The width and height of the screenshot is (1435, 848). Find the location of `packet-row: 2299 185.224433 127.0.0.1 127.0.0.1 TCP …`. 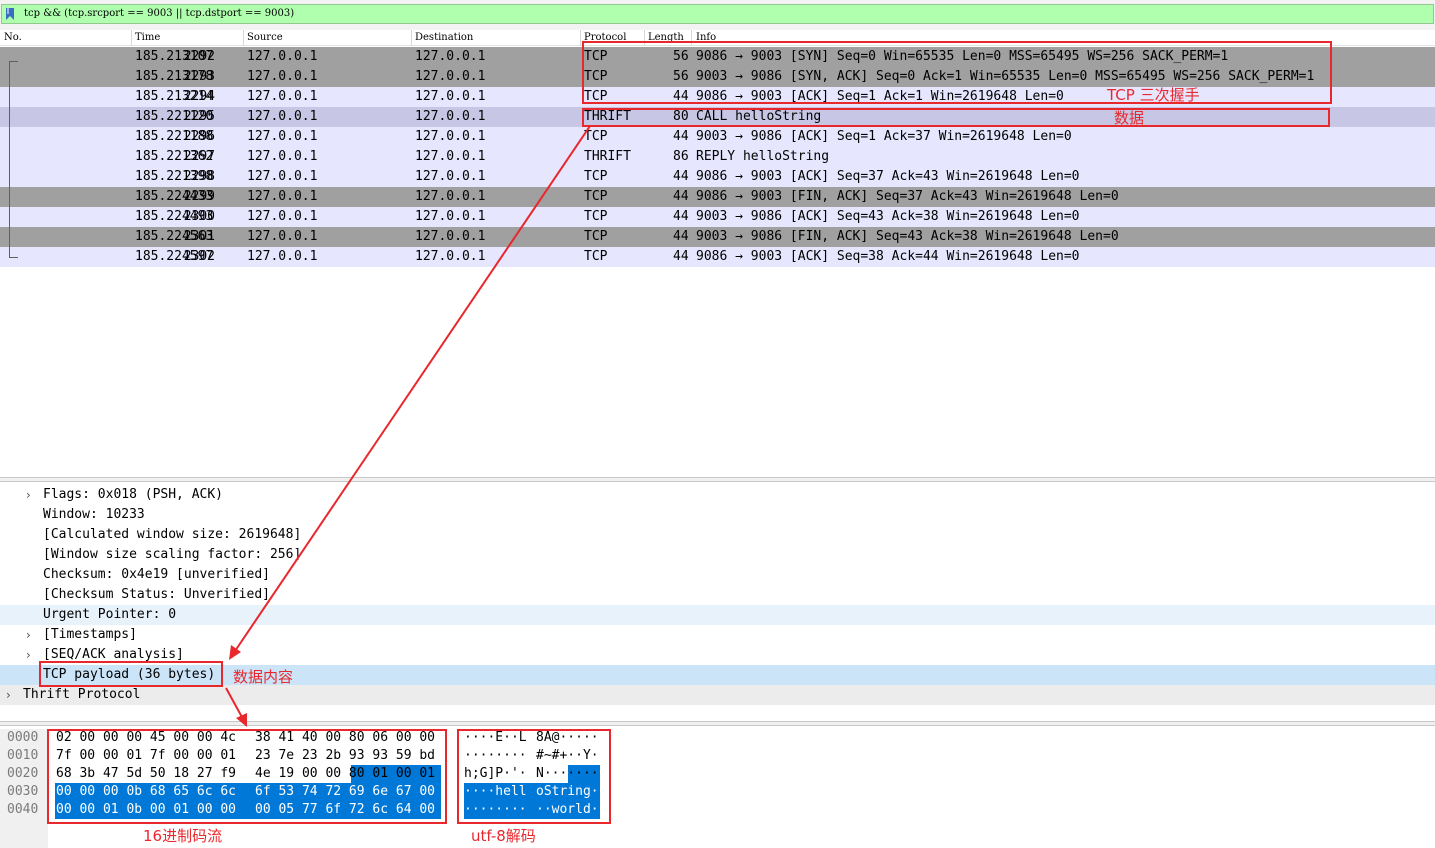

packet-row: 2299 185.224433 127.0.0.1 127.0.0.1 TCP … is located at coordinates (717, 197).